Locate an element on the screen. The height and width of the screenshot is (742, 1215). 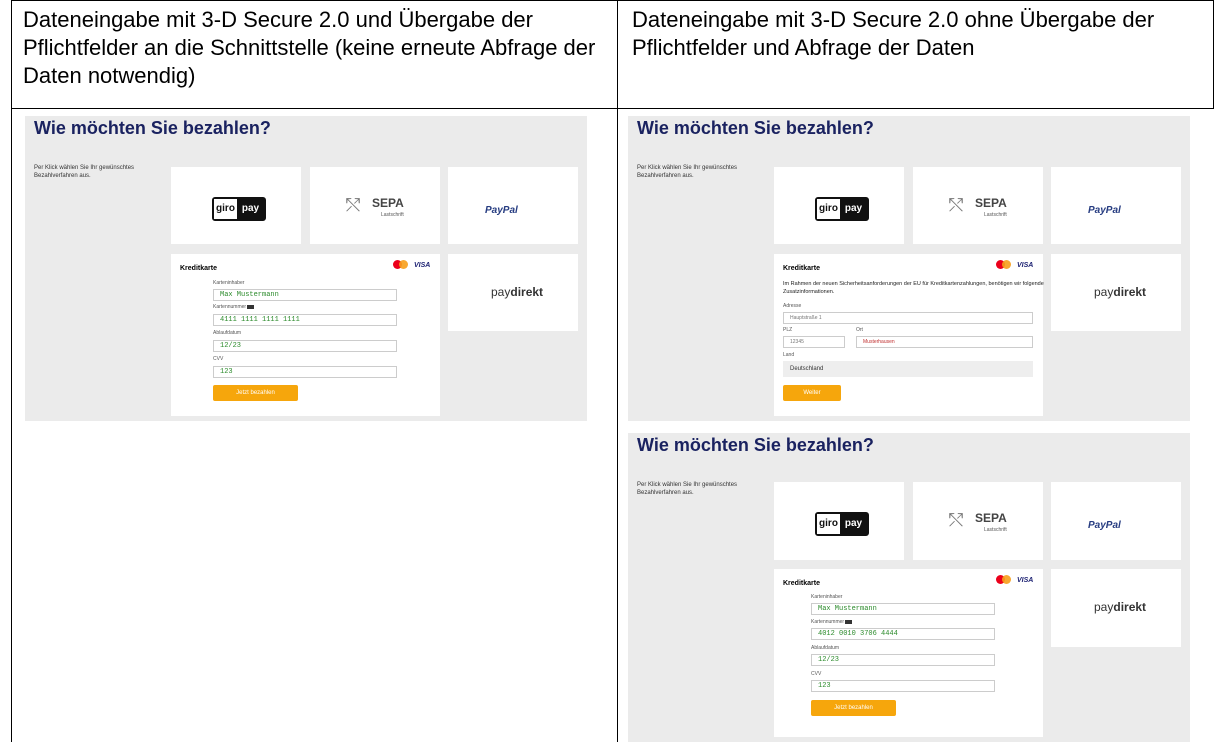
table-border-middle is located at coordinates (617, 371).